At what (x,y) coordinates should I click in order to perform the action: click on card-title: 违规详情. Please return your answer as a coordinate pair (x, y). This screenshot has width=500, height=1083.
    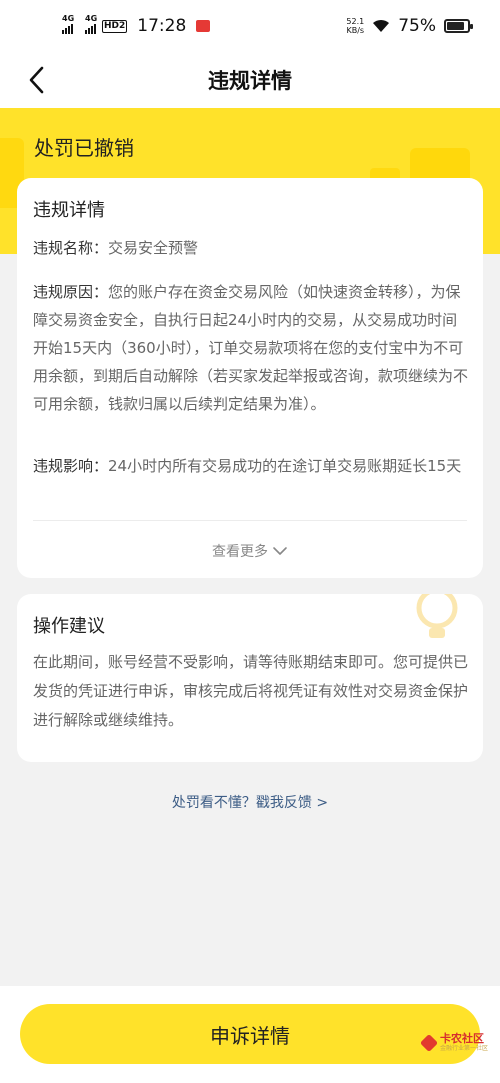
    Looking at the image, I should click on (69, 210).